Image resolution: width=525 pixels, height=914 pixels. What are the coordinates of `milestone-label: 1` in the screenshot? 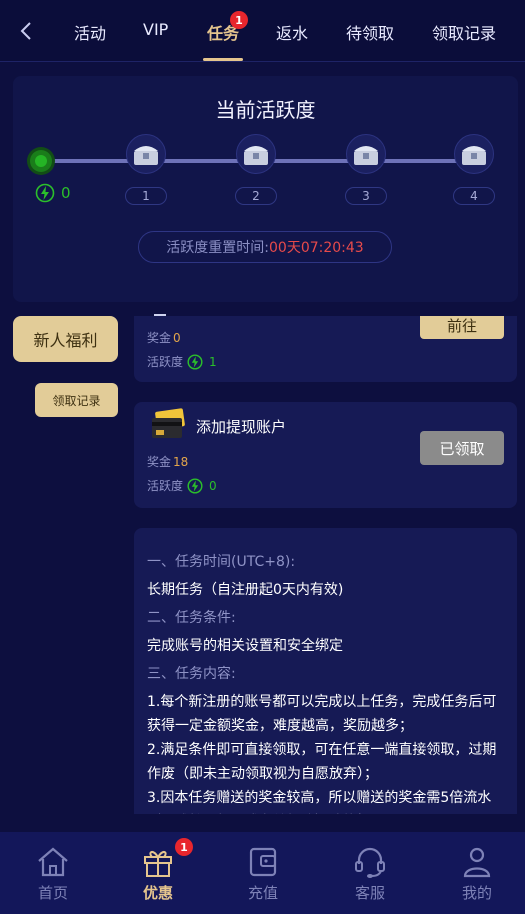 It's located at (146, 196).